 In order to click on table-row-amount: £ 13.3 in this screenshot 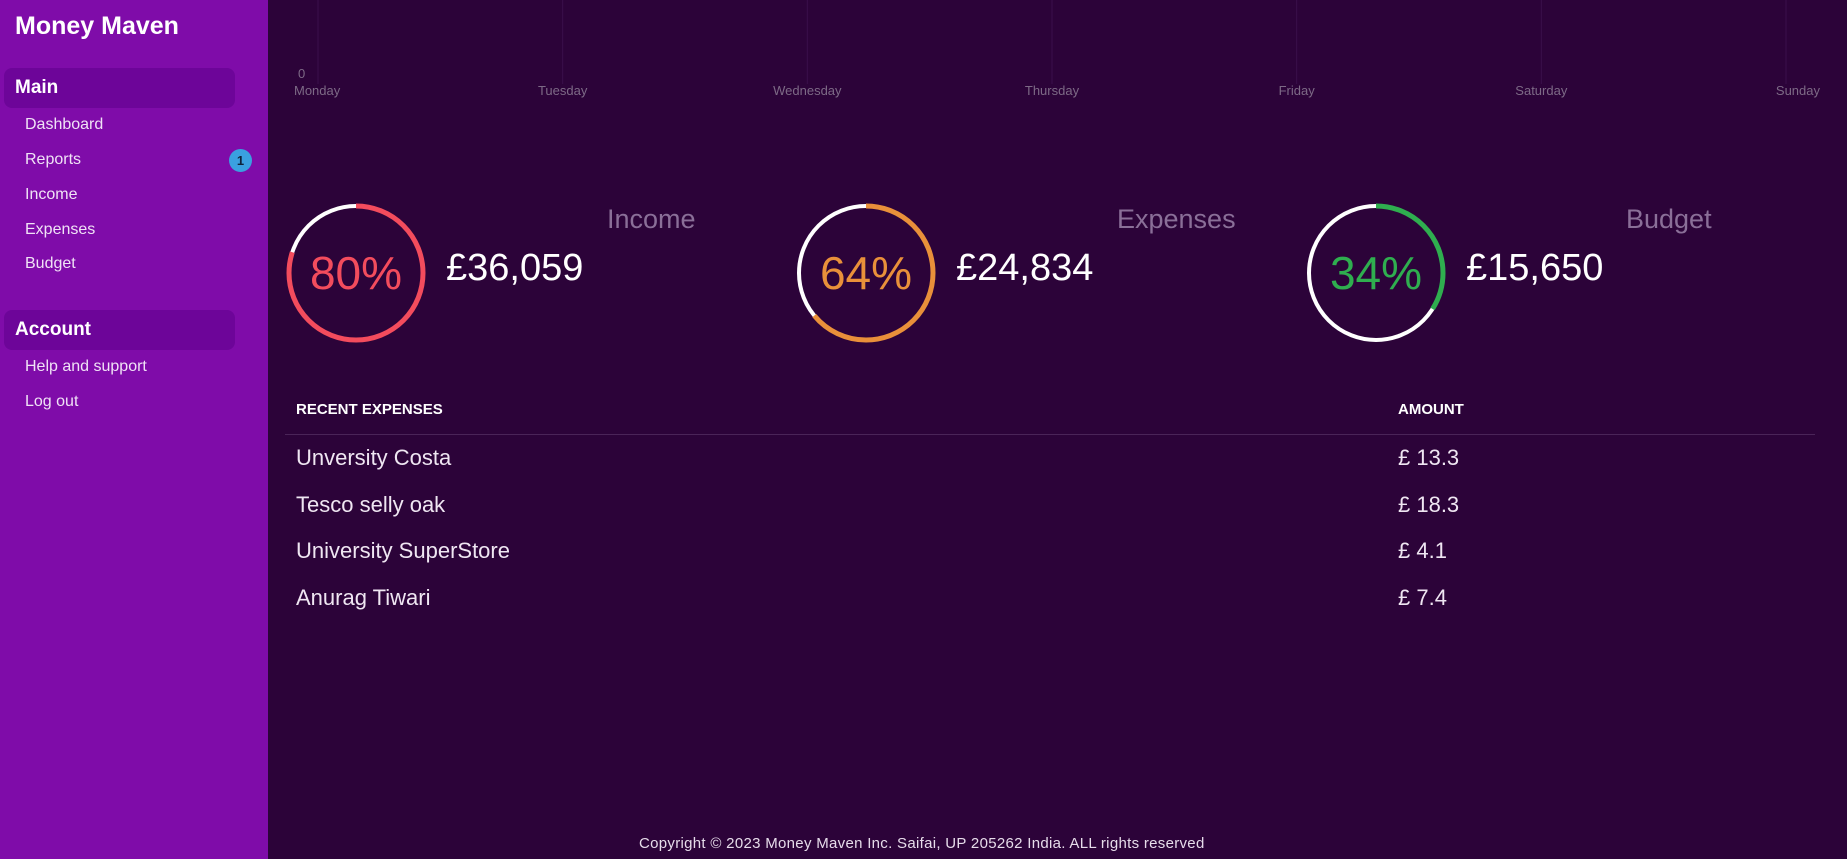, I will do `click(1429, 457)`.